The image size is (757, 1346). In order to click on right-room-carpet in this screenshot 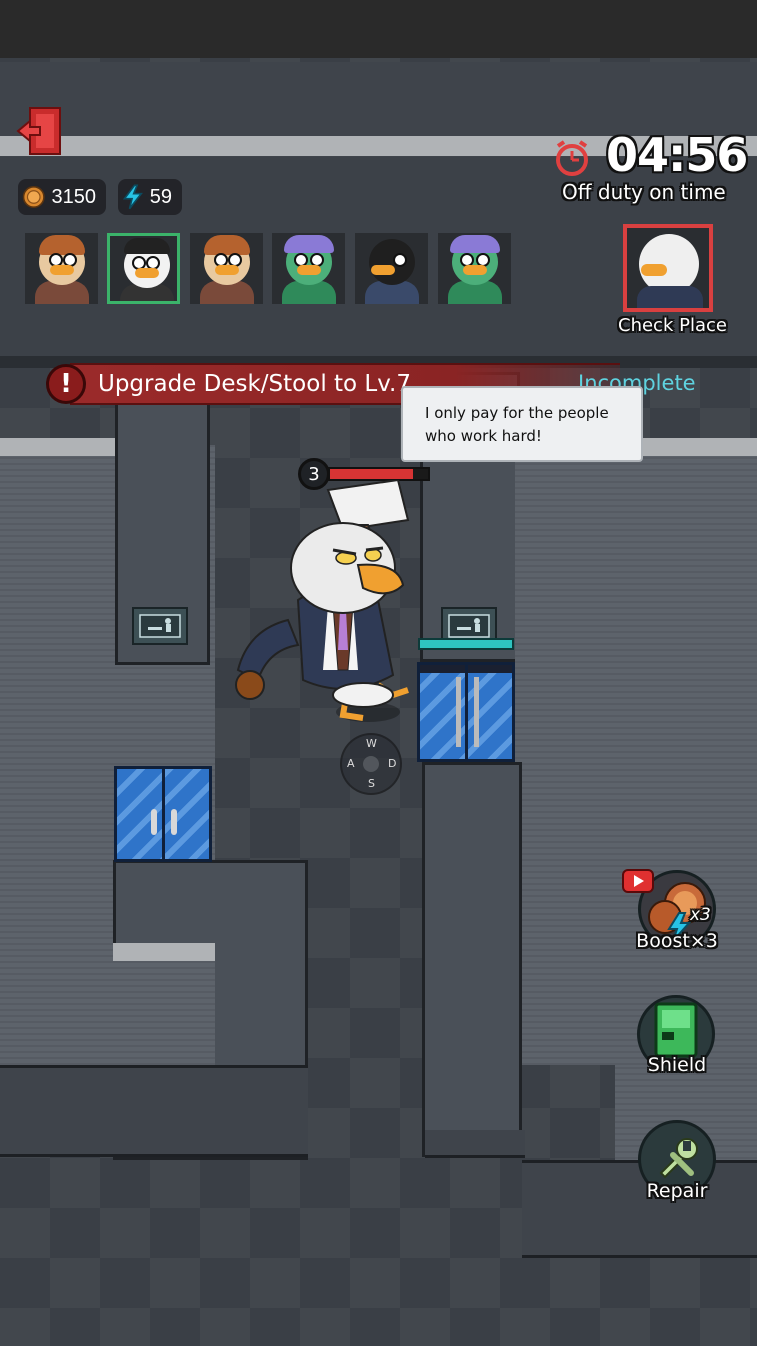, I will do `click(636, 760)`.